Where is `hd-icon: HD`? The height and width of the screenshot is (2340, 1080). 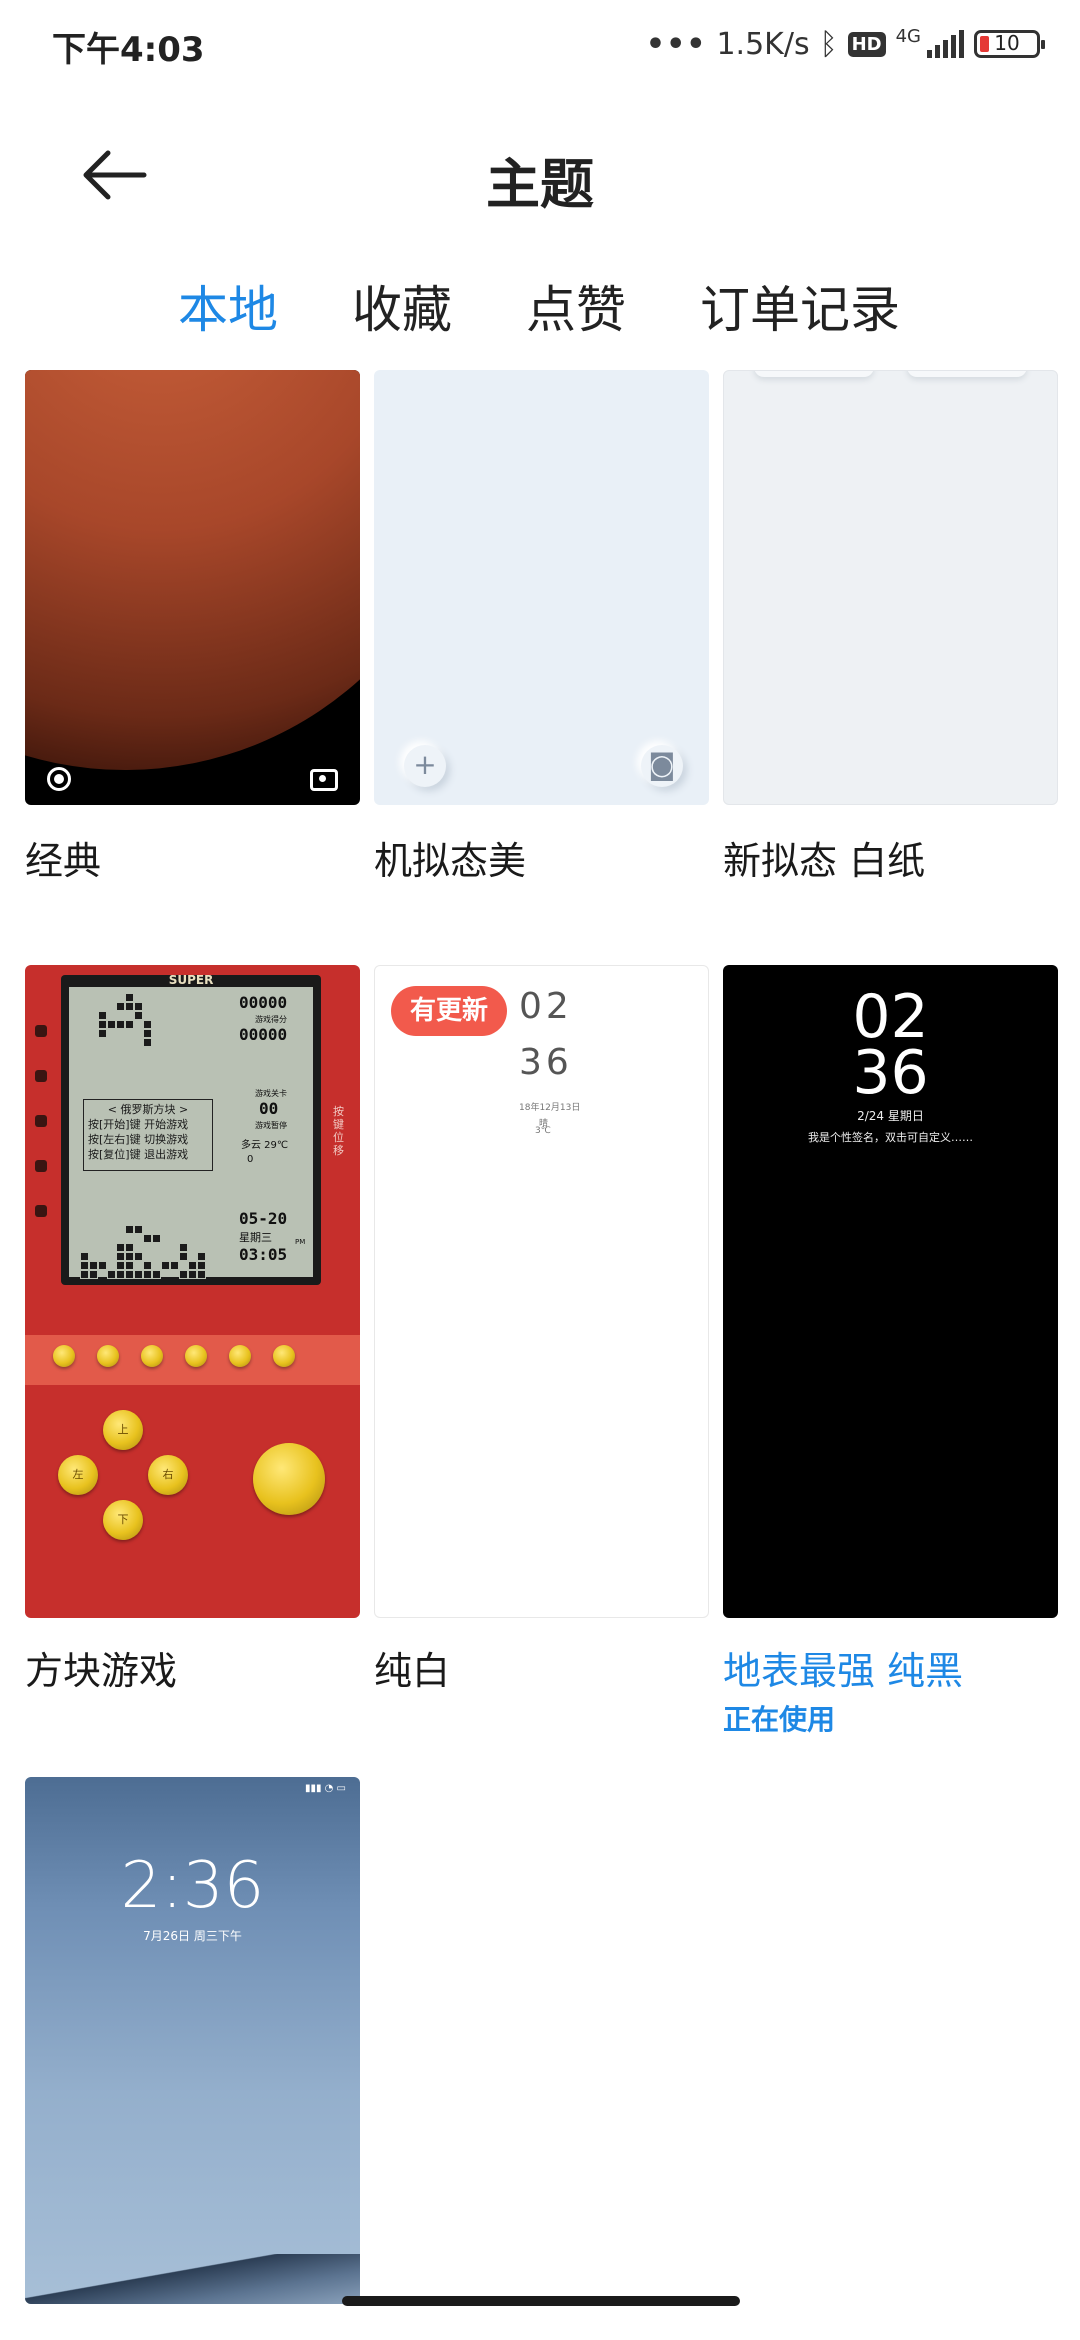
hd-icon: HD is located at coordinates (866, 44).